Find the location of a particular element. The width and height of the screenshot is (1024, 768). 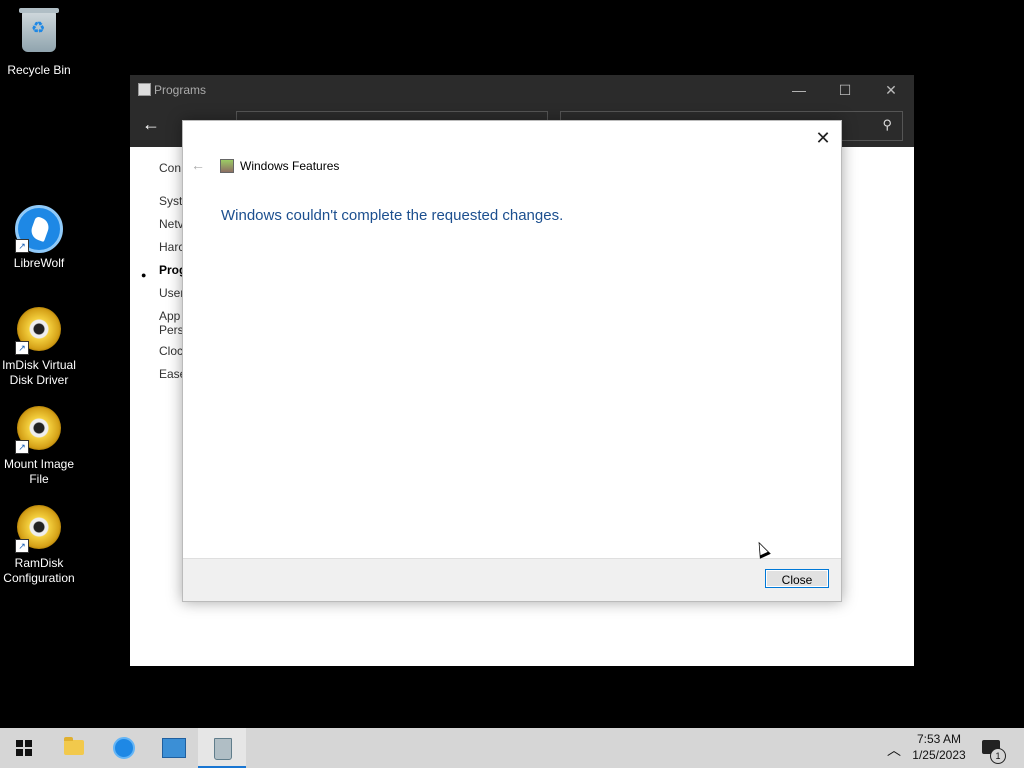

desktop-icon-recycle-bin: Recycle Bin is located at coordinates (39, 43).